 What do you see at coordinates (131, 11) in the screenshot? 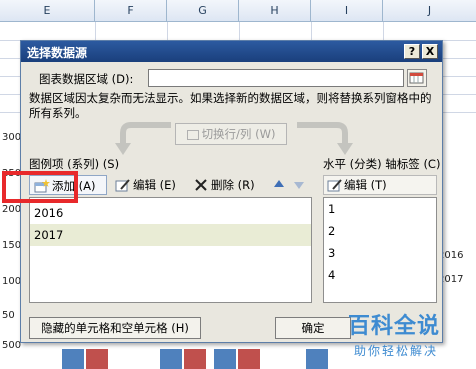
I see `column-header-f: F` at bounding box center [131, 11].